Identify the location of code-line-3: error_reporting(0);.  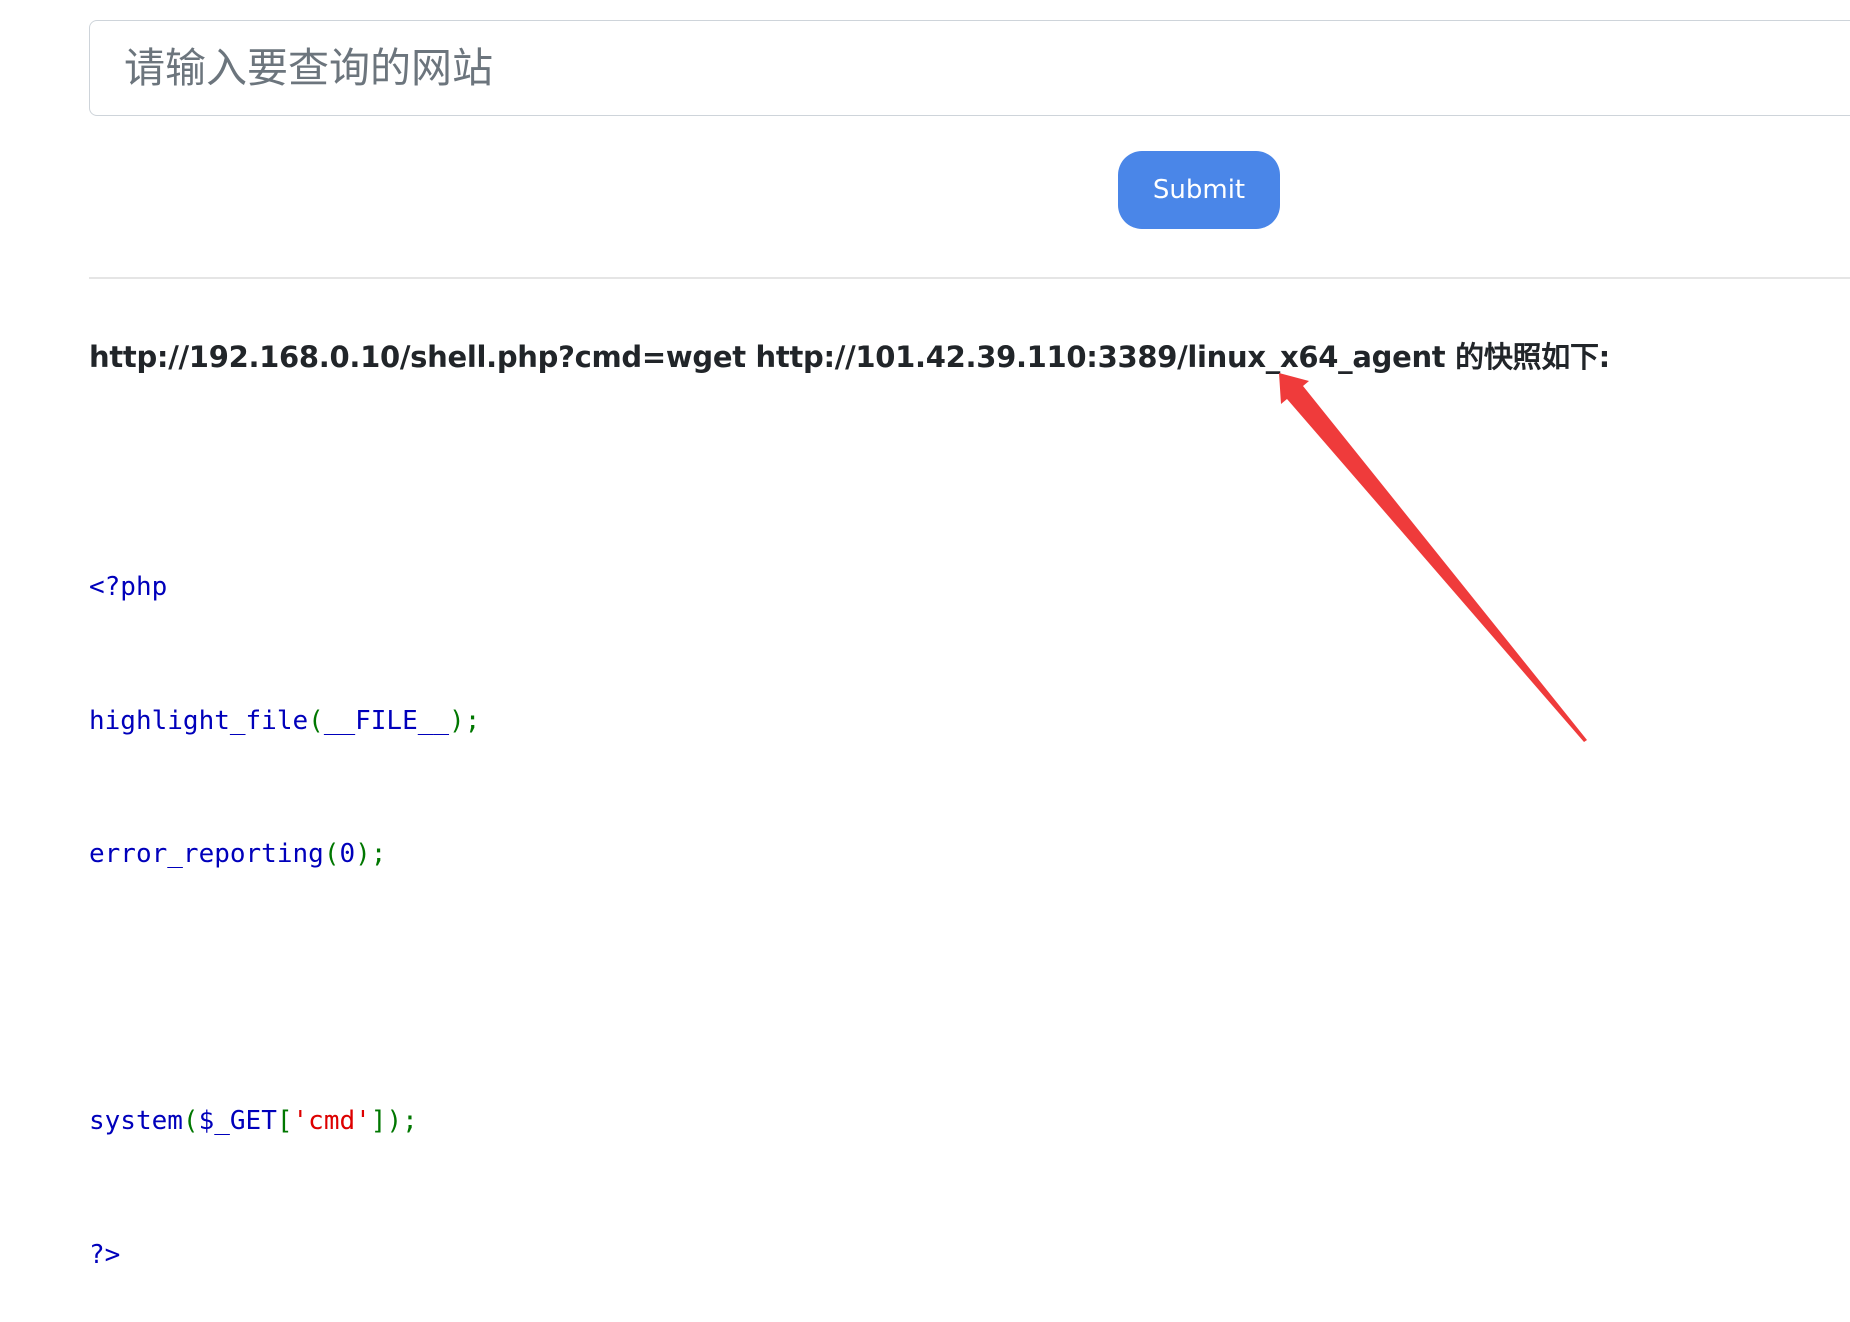
(284, 854).